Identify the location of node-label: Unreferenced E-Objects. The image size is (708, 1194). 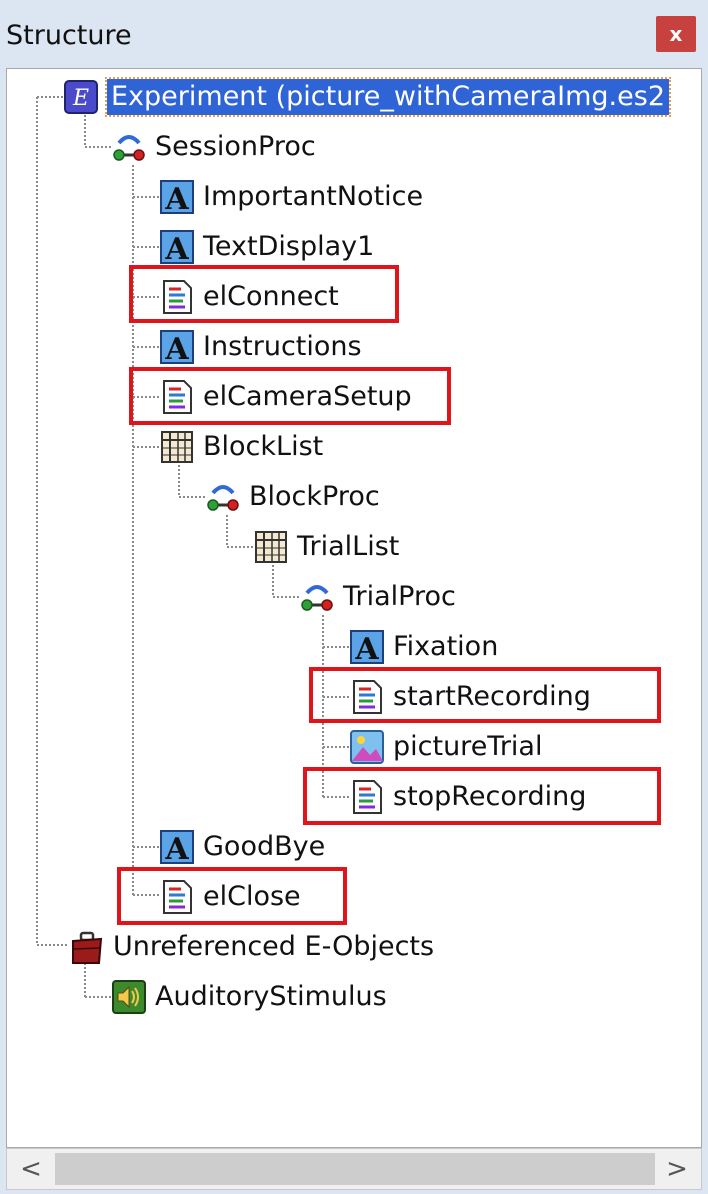
(274, 946).